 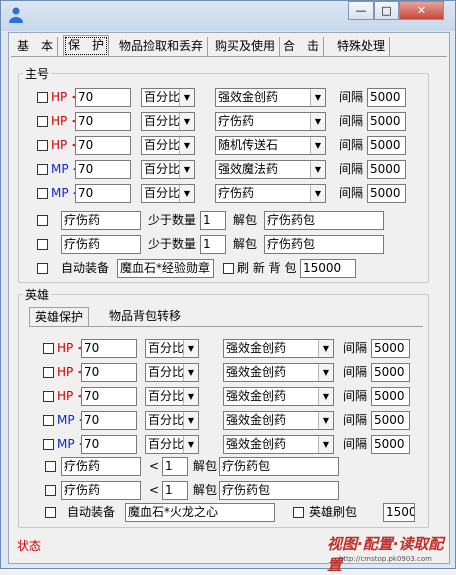 I want to click on hero-auto-equip-checkbox, so click(x=50, y=512).